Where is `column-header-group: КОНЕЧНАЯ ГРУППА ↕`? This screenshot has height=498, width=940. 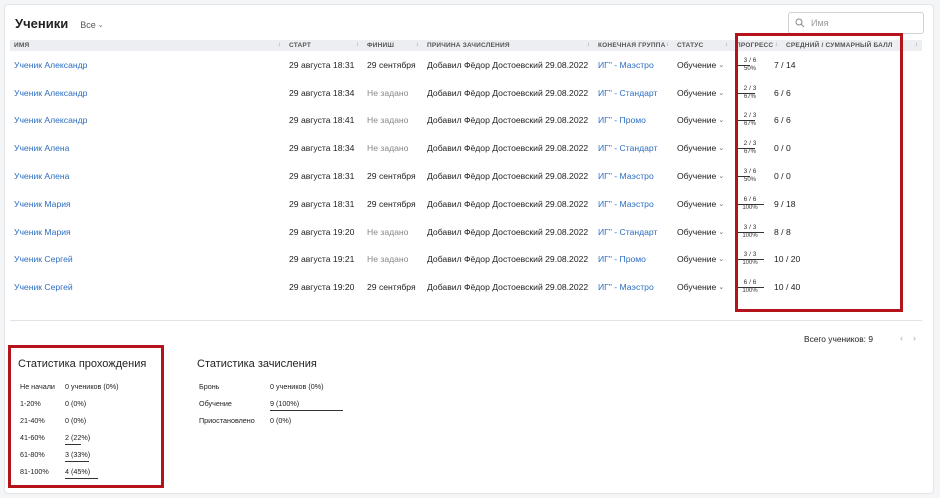
column-header-group: КОНЕЧНАЯ ГРУППА ↕ is located at coordinates (633, 45).